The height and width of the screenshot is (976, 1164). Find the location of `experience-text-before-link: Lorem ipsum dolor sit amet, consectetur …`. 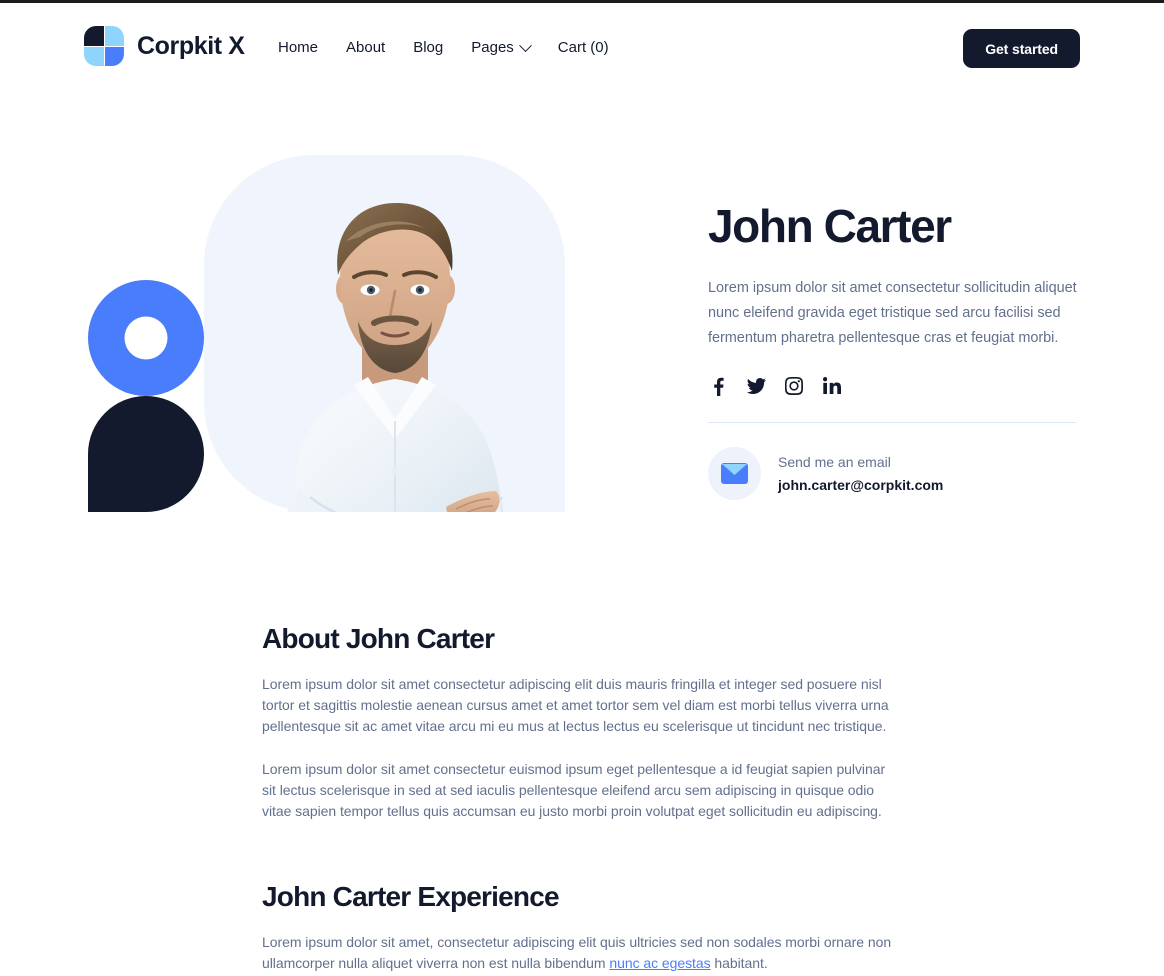

experience-text-before-link: Lorem ipsum dolor sit amet, consectetur … is located at coordinates (577, 952).